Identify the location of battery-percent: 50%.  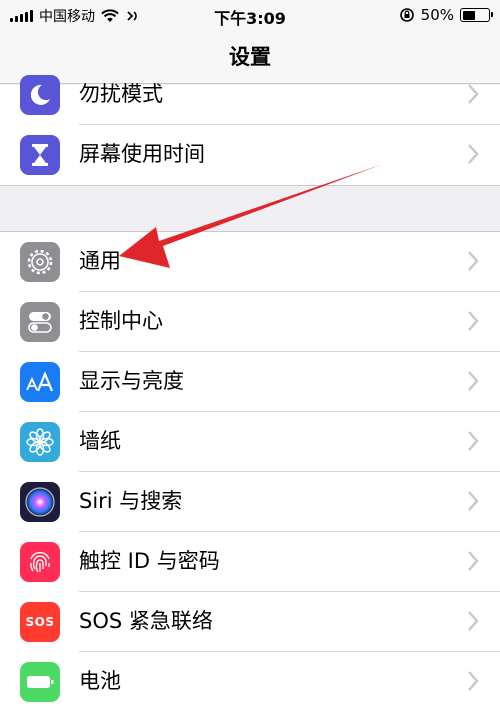
(437, 15).